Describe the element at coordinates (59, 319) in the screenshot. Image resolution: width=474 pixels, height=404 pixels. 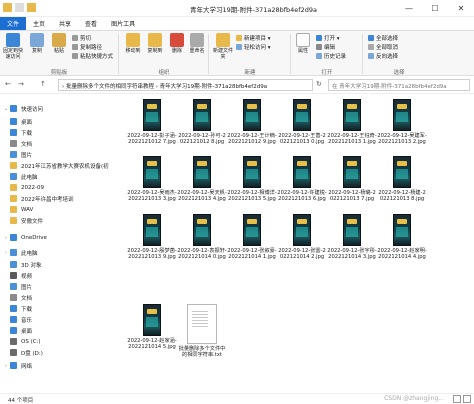
I see `nav-item: 音乐` at that location.